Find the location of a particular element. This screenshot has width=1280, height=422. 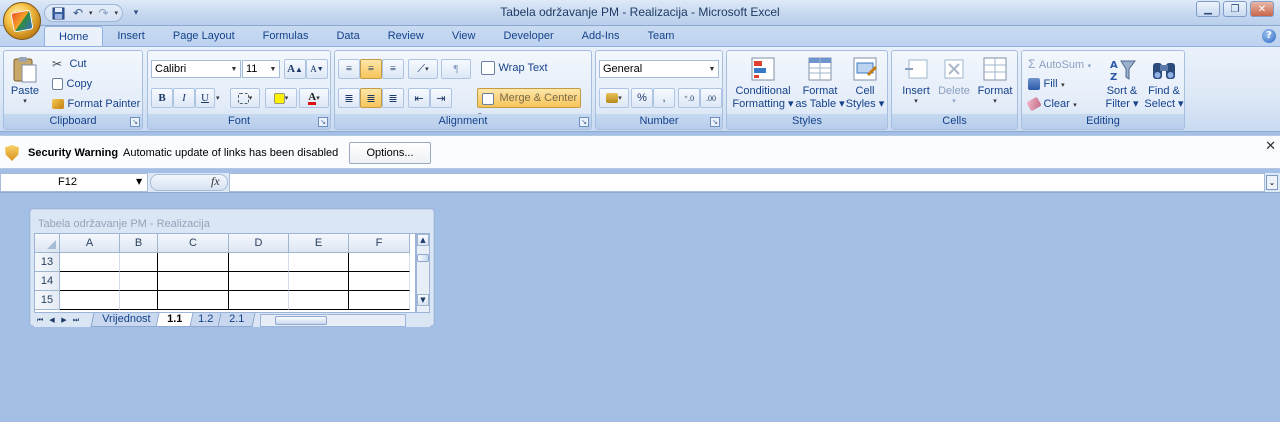

underline-button: U is located at coordinates (205, 98).